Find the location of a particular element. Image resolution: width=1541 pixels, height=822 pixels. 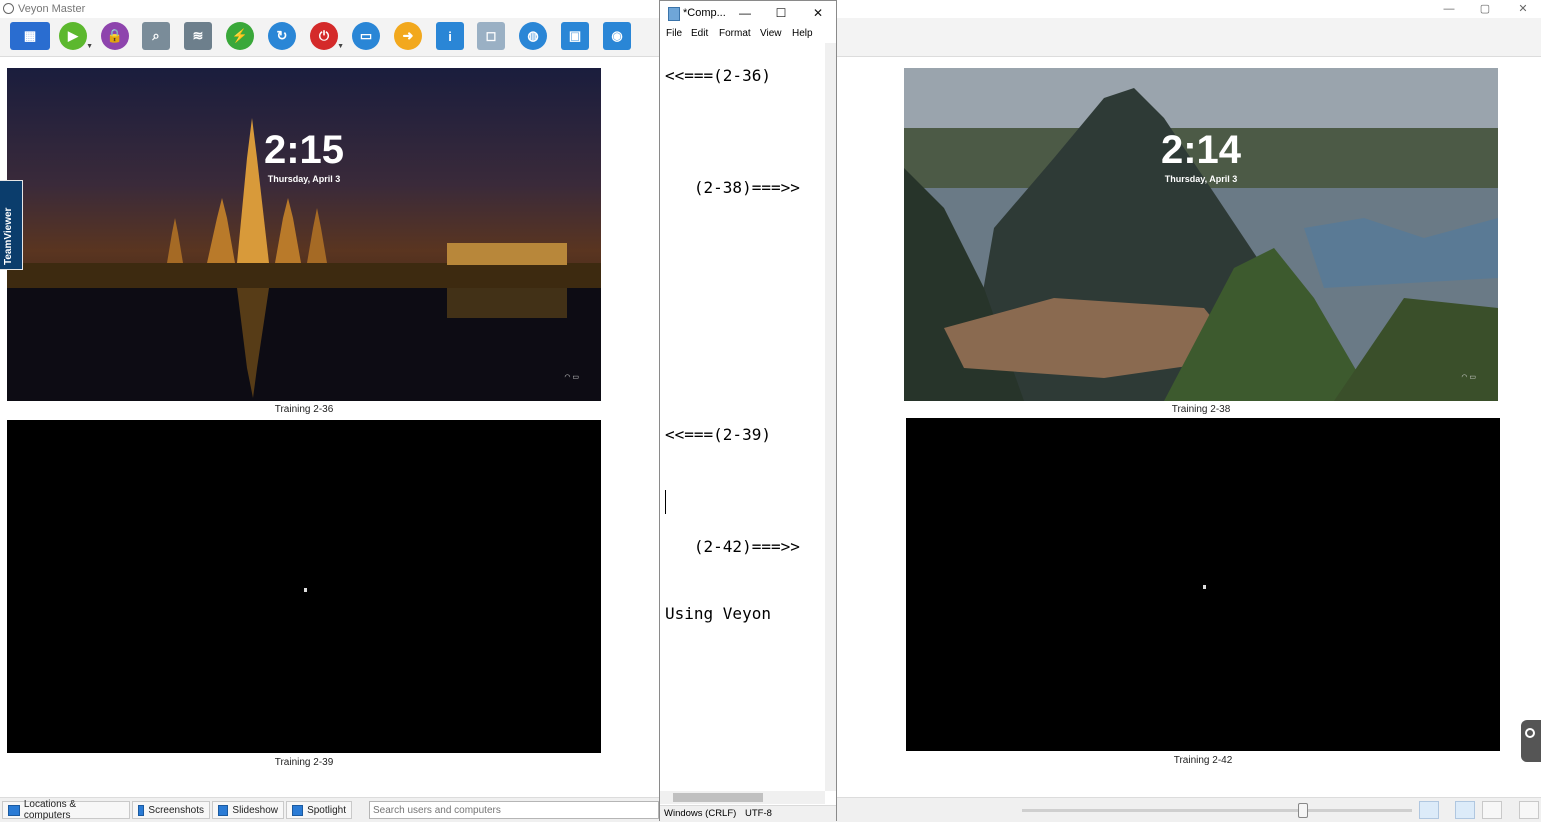

notepad-vertical-scrollbar is located at coordinates (830, 417).